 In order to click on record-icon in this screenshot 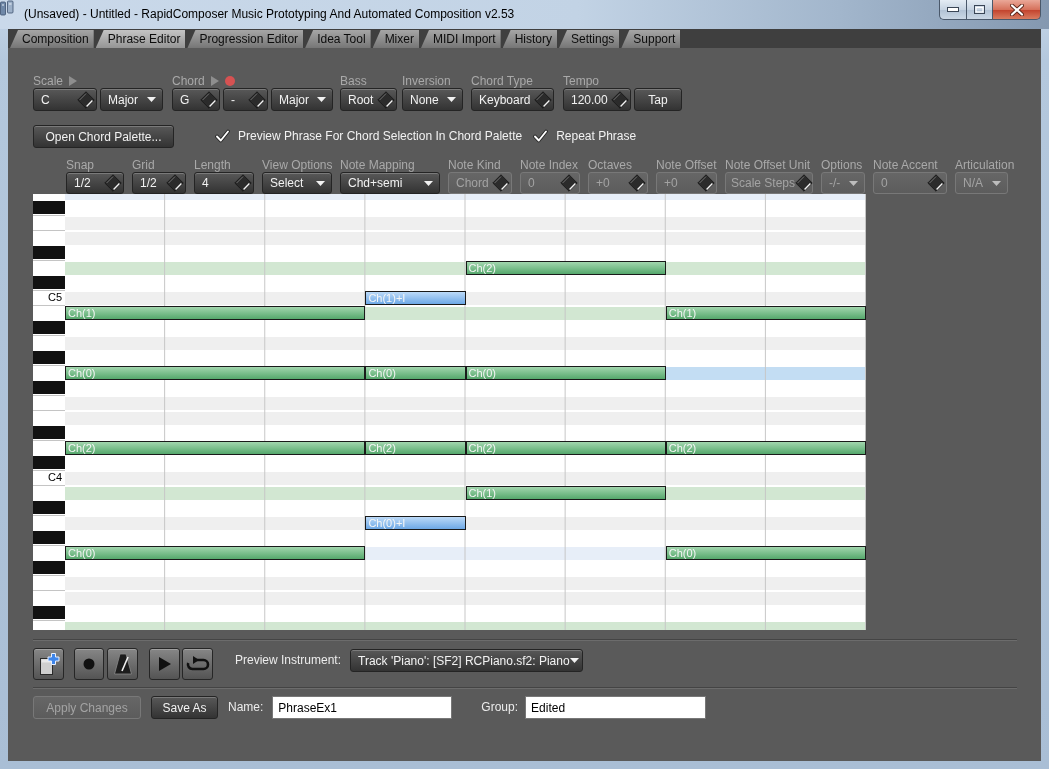, I will do `click(89, 664)`.